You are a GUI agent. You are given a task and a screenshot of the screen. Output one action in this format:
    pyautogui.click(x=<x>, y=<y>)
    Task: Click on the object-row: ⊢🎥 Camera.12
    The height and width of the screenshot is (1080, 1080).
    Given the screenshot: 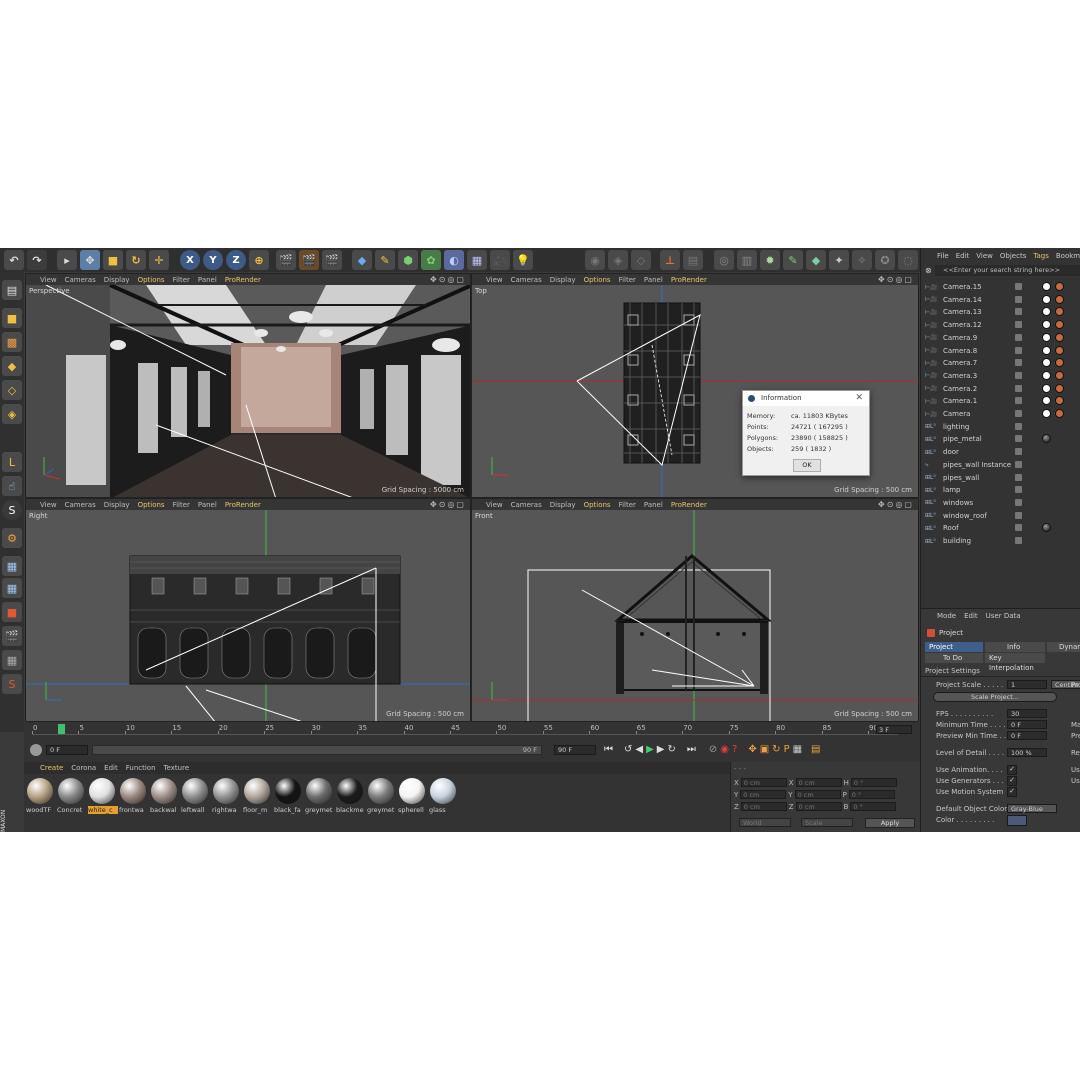 What is the action you would take?
    pyautogui.click(x=1002, y=325)
    